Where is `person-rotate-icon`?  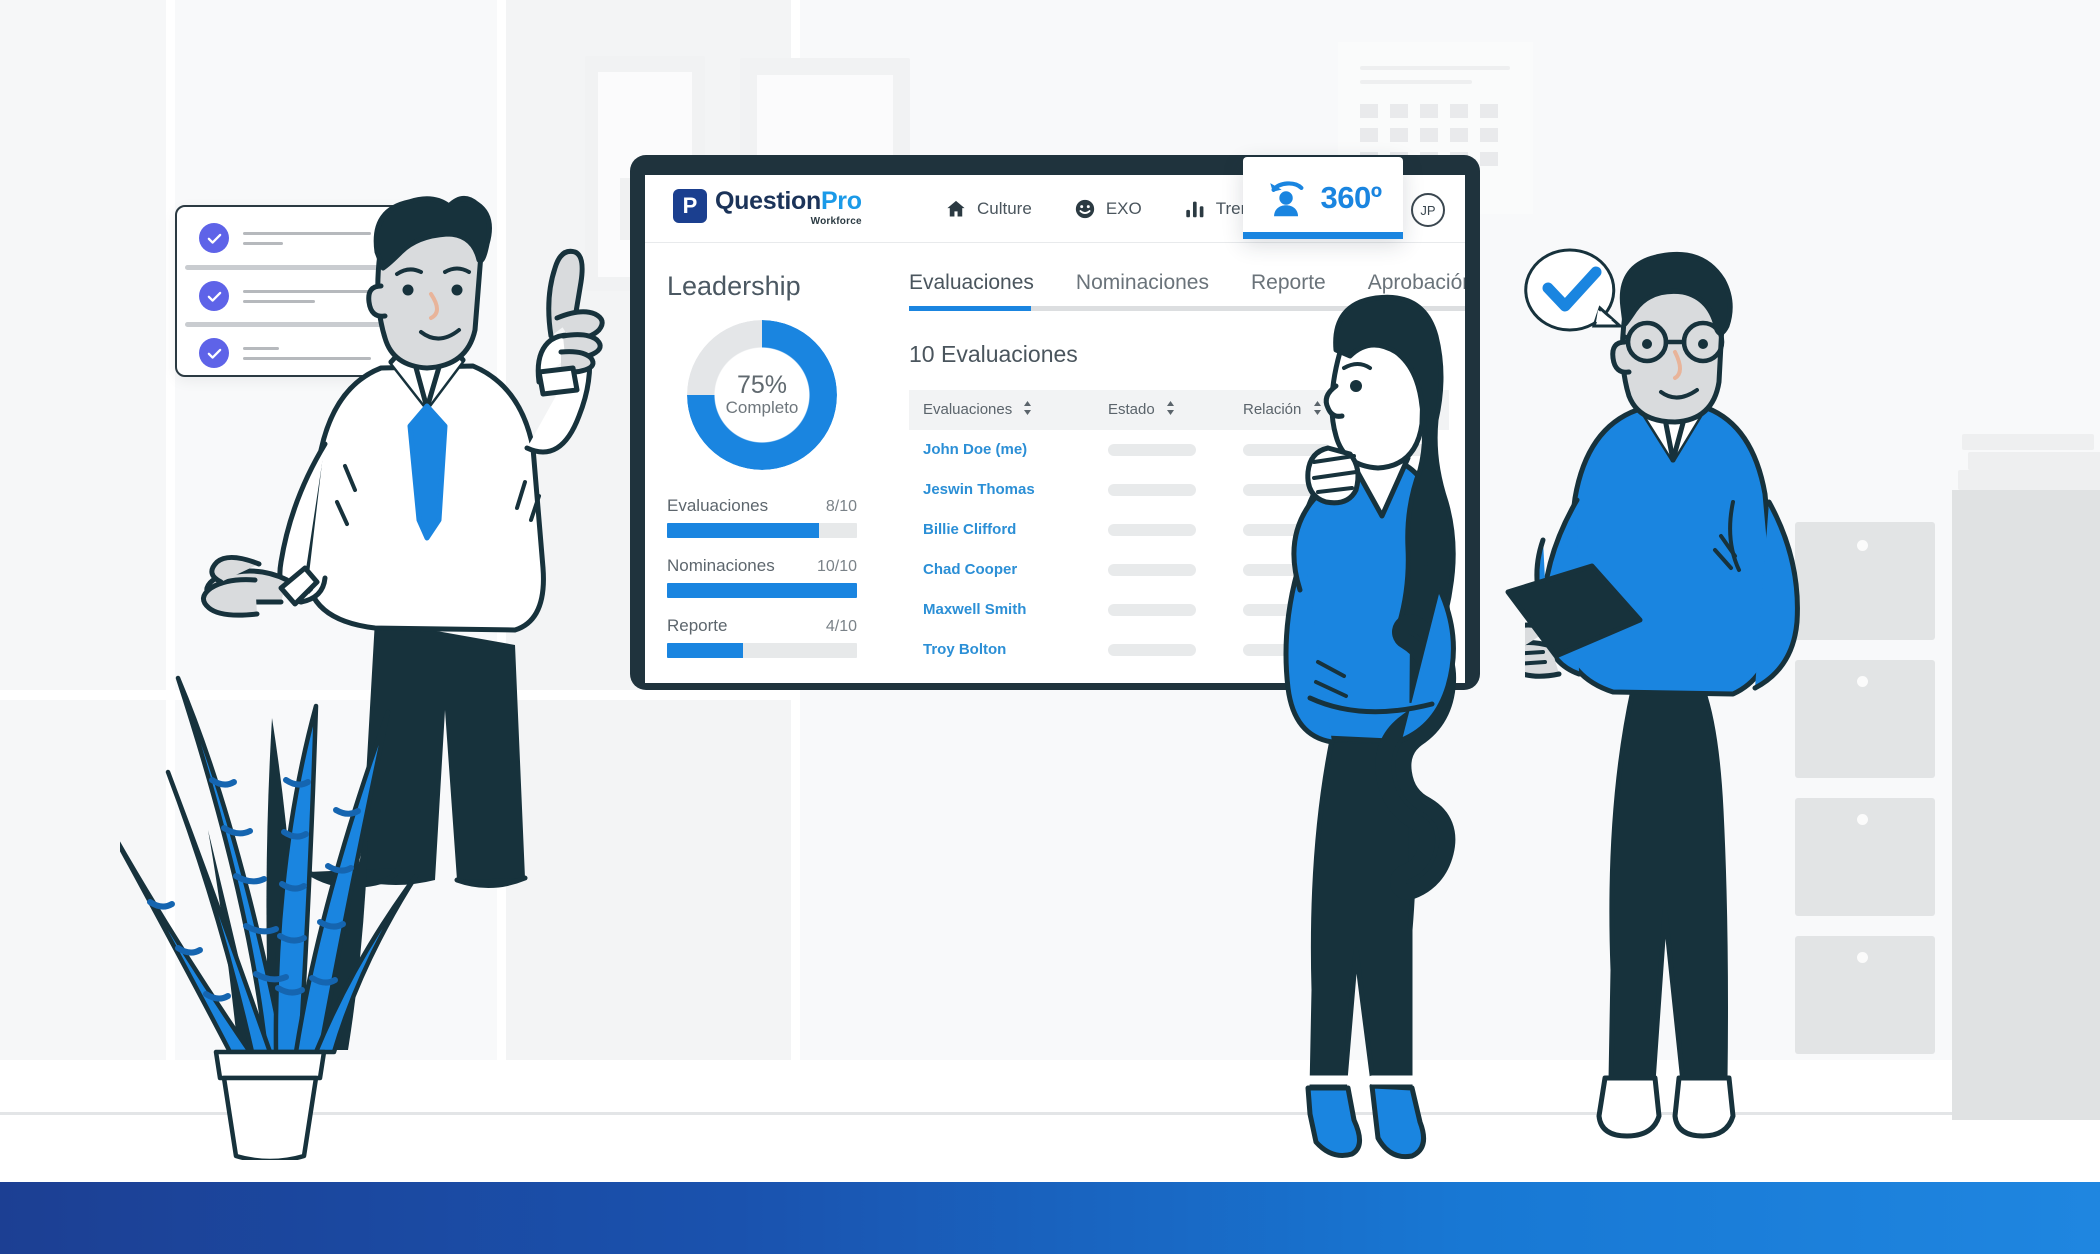
person-rotate-icon is located at coordinates (1287, 198).